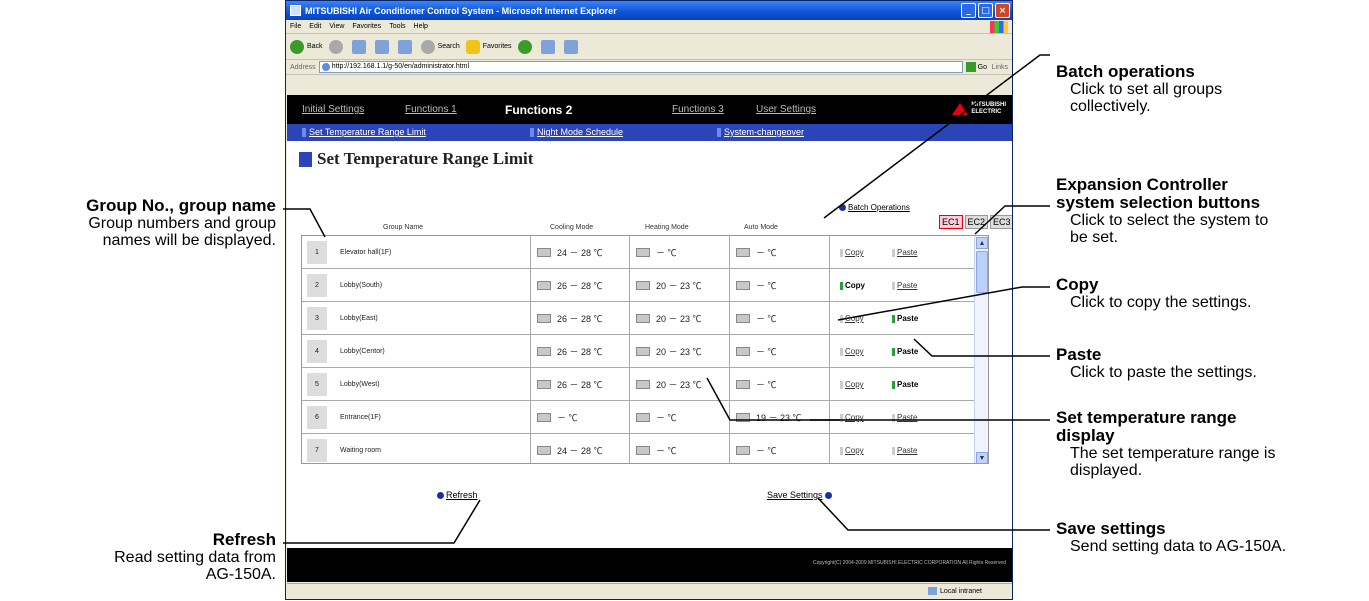 This screenshot has width=1369, height=601. What do you see at coordinates (295, 26) in the screenshot?
I see `menu-file: File` at bounding box center [295, 26].